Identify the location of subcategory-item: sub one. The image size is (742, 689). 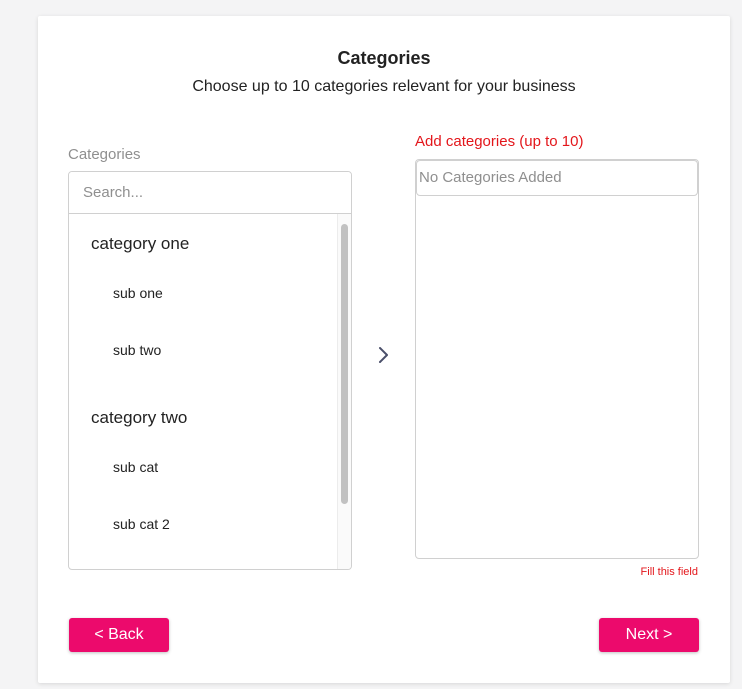
(138, 293).